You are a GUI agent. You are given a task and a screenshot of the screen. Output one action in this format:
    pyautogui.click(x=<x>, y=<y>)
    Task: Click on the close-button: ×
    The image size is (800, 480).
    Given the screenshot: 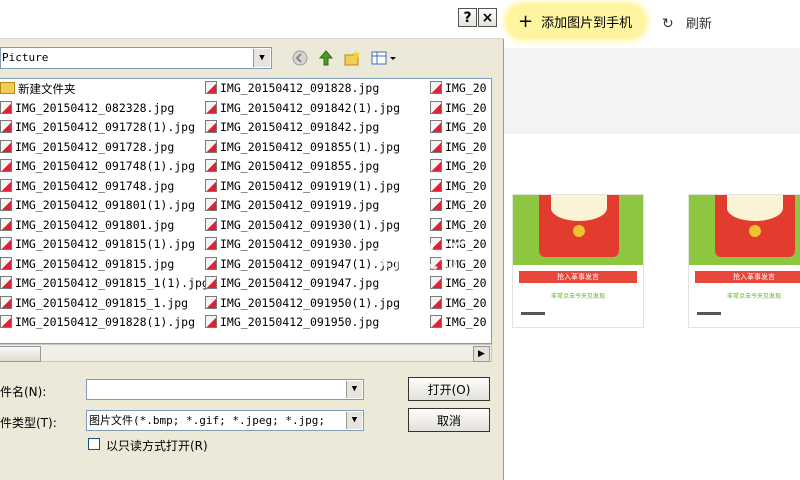 What is the action you would take?
    pyautogui.click(x=487, y=17)
    